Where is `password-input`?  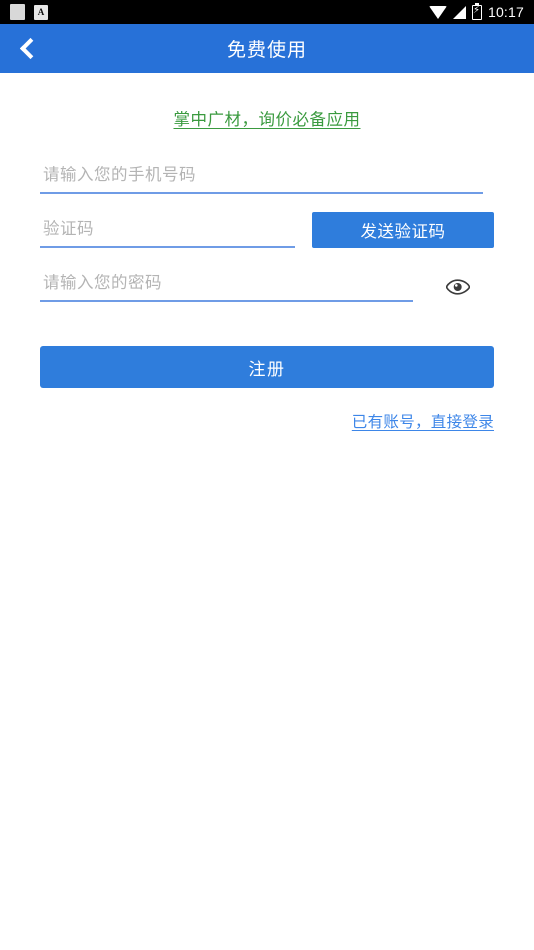 password-input is located at coordinates (226, 283).